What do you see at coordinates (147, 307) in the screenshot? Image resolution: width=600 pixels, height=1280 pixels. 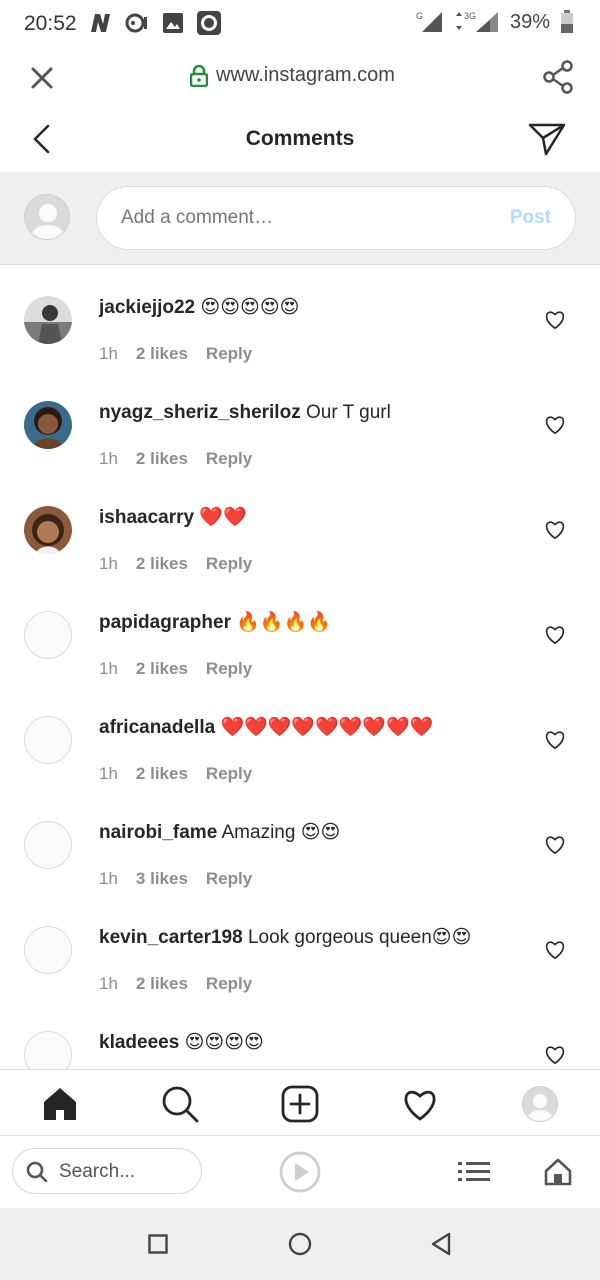 I see `comment-username: jackiejjo22` at bounding box center [147, 307].